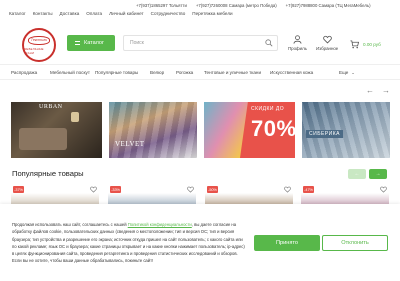 The width and height of the screenshot is (400, 281). I want to click on profile-label: Профиль, so click(297, 48).